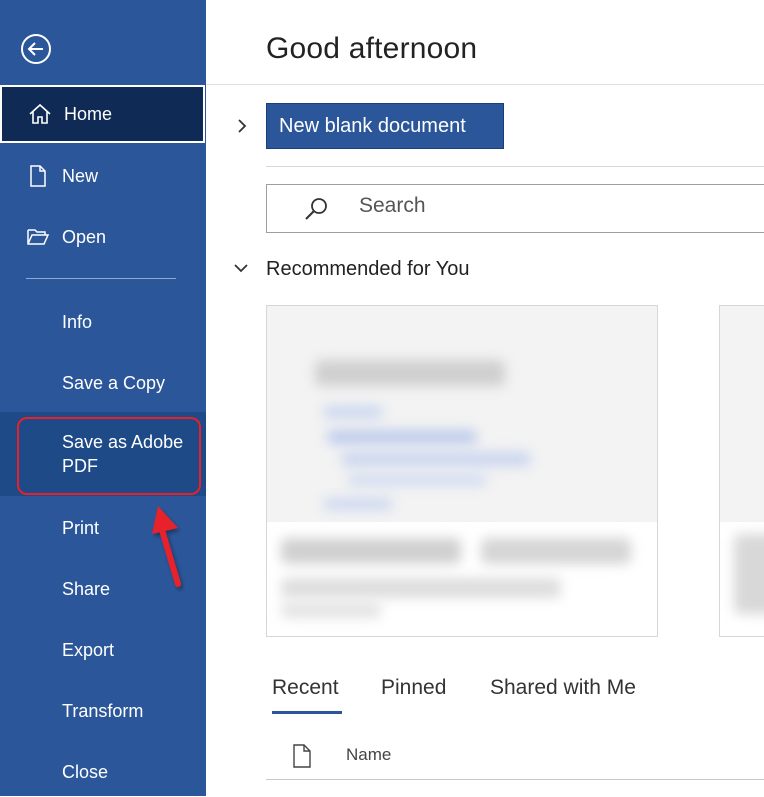  Describe the element at coordinates (40, 114) in the screenshot. I see `home-icon` at that location.